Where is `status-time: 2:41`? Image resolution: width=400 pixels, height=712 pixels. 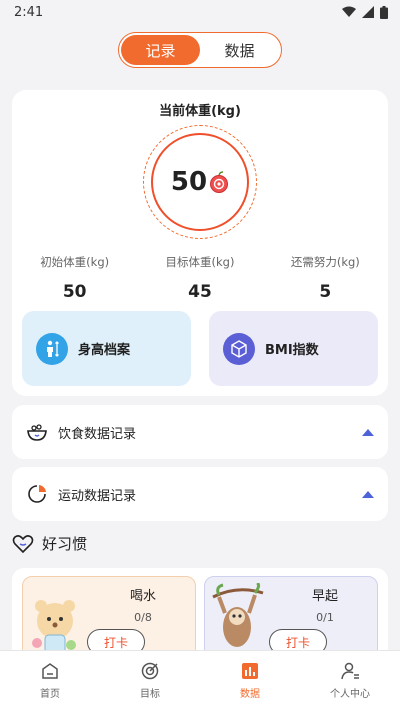
status-time: 2:41 is located at coordinates (29, 12).